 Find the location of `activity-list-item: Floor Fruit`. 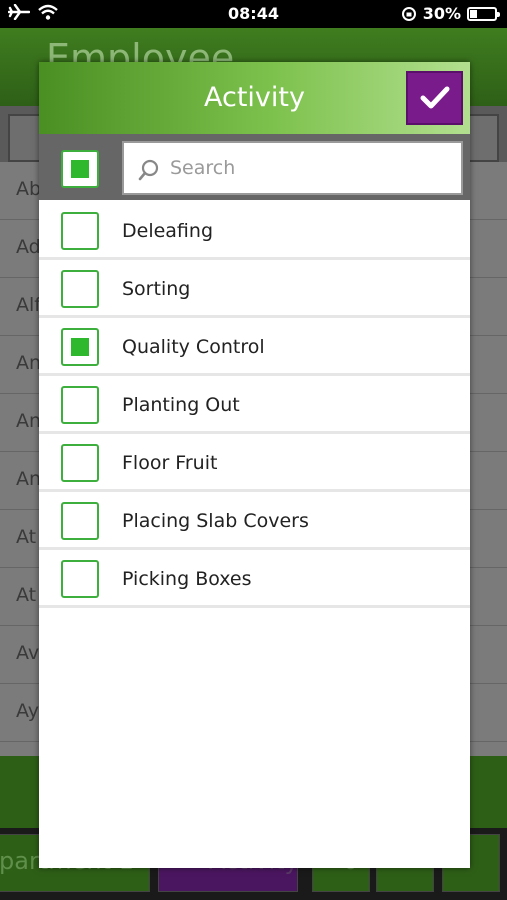

activity-list-item: Floor Fruit is located at coordinates (254, 463).